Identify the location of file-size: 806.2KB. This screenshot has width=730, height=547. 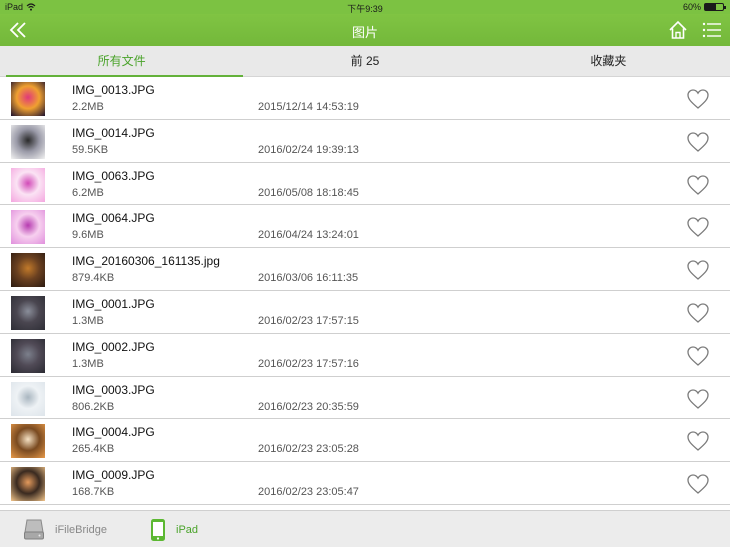
(93, 406).